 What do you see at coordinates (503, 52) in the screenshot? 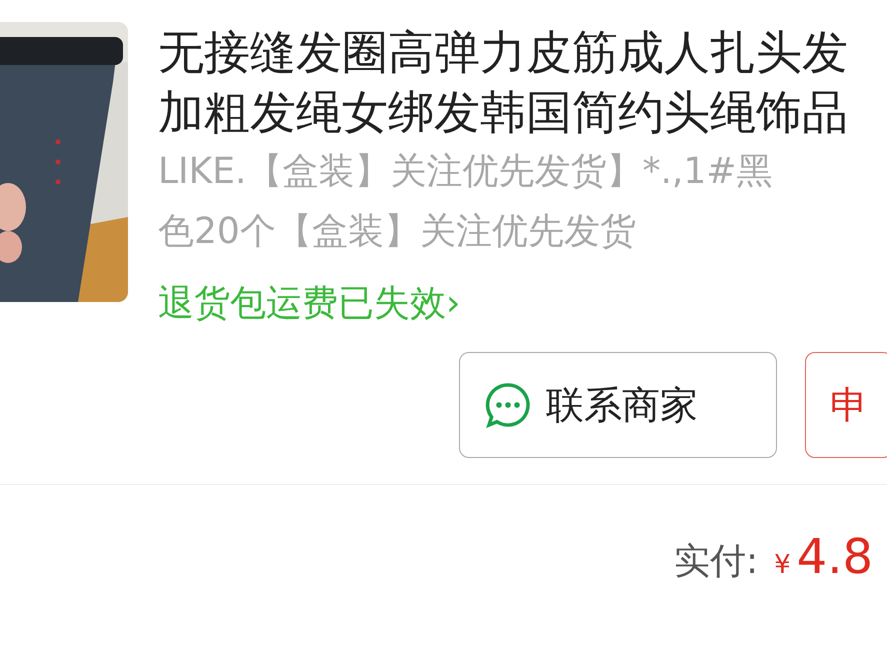
I see `product-title-line: 无接缝发圈高弹力皮筋成人扎头发` at bounding box center [503, 52].